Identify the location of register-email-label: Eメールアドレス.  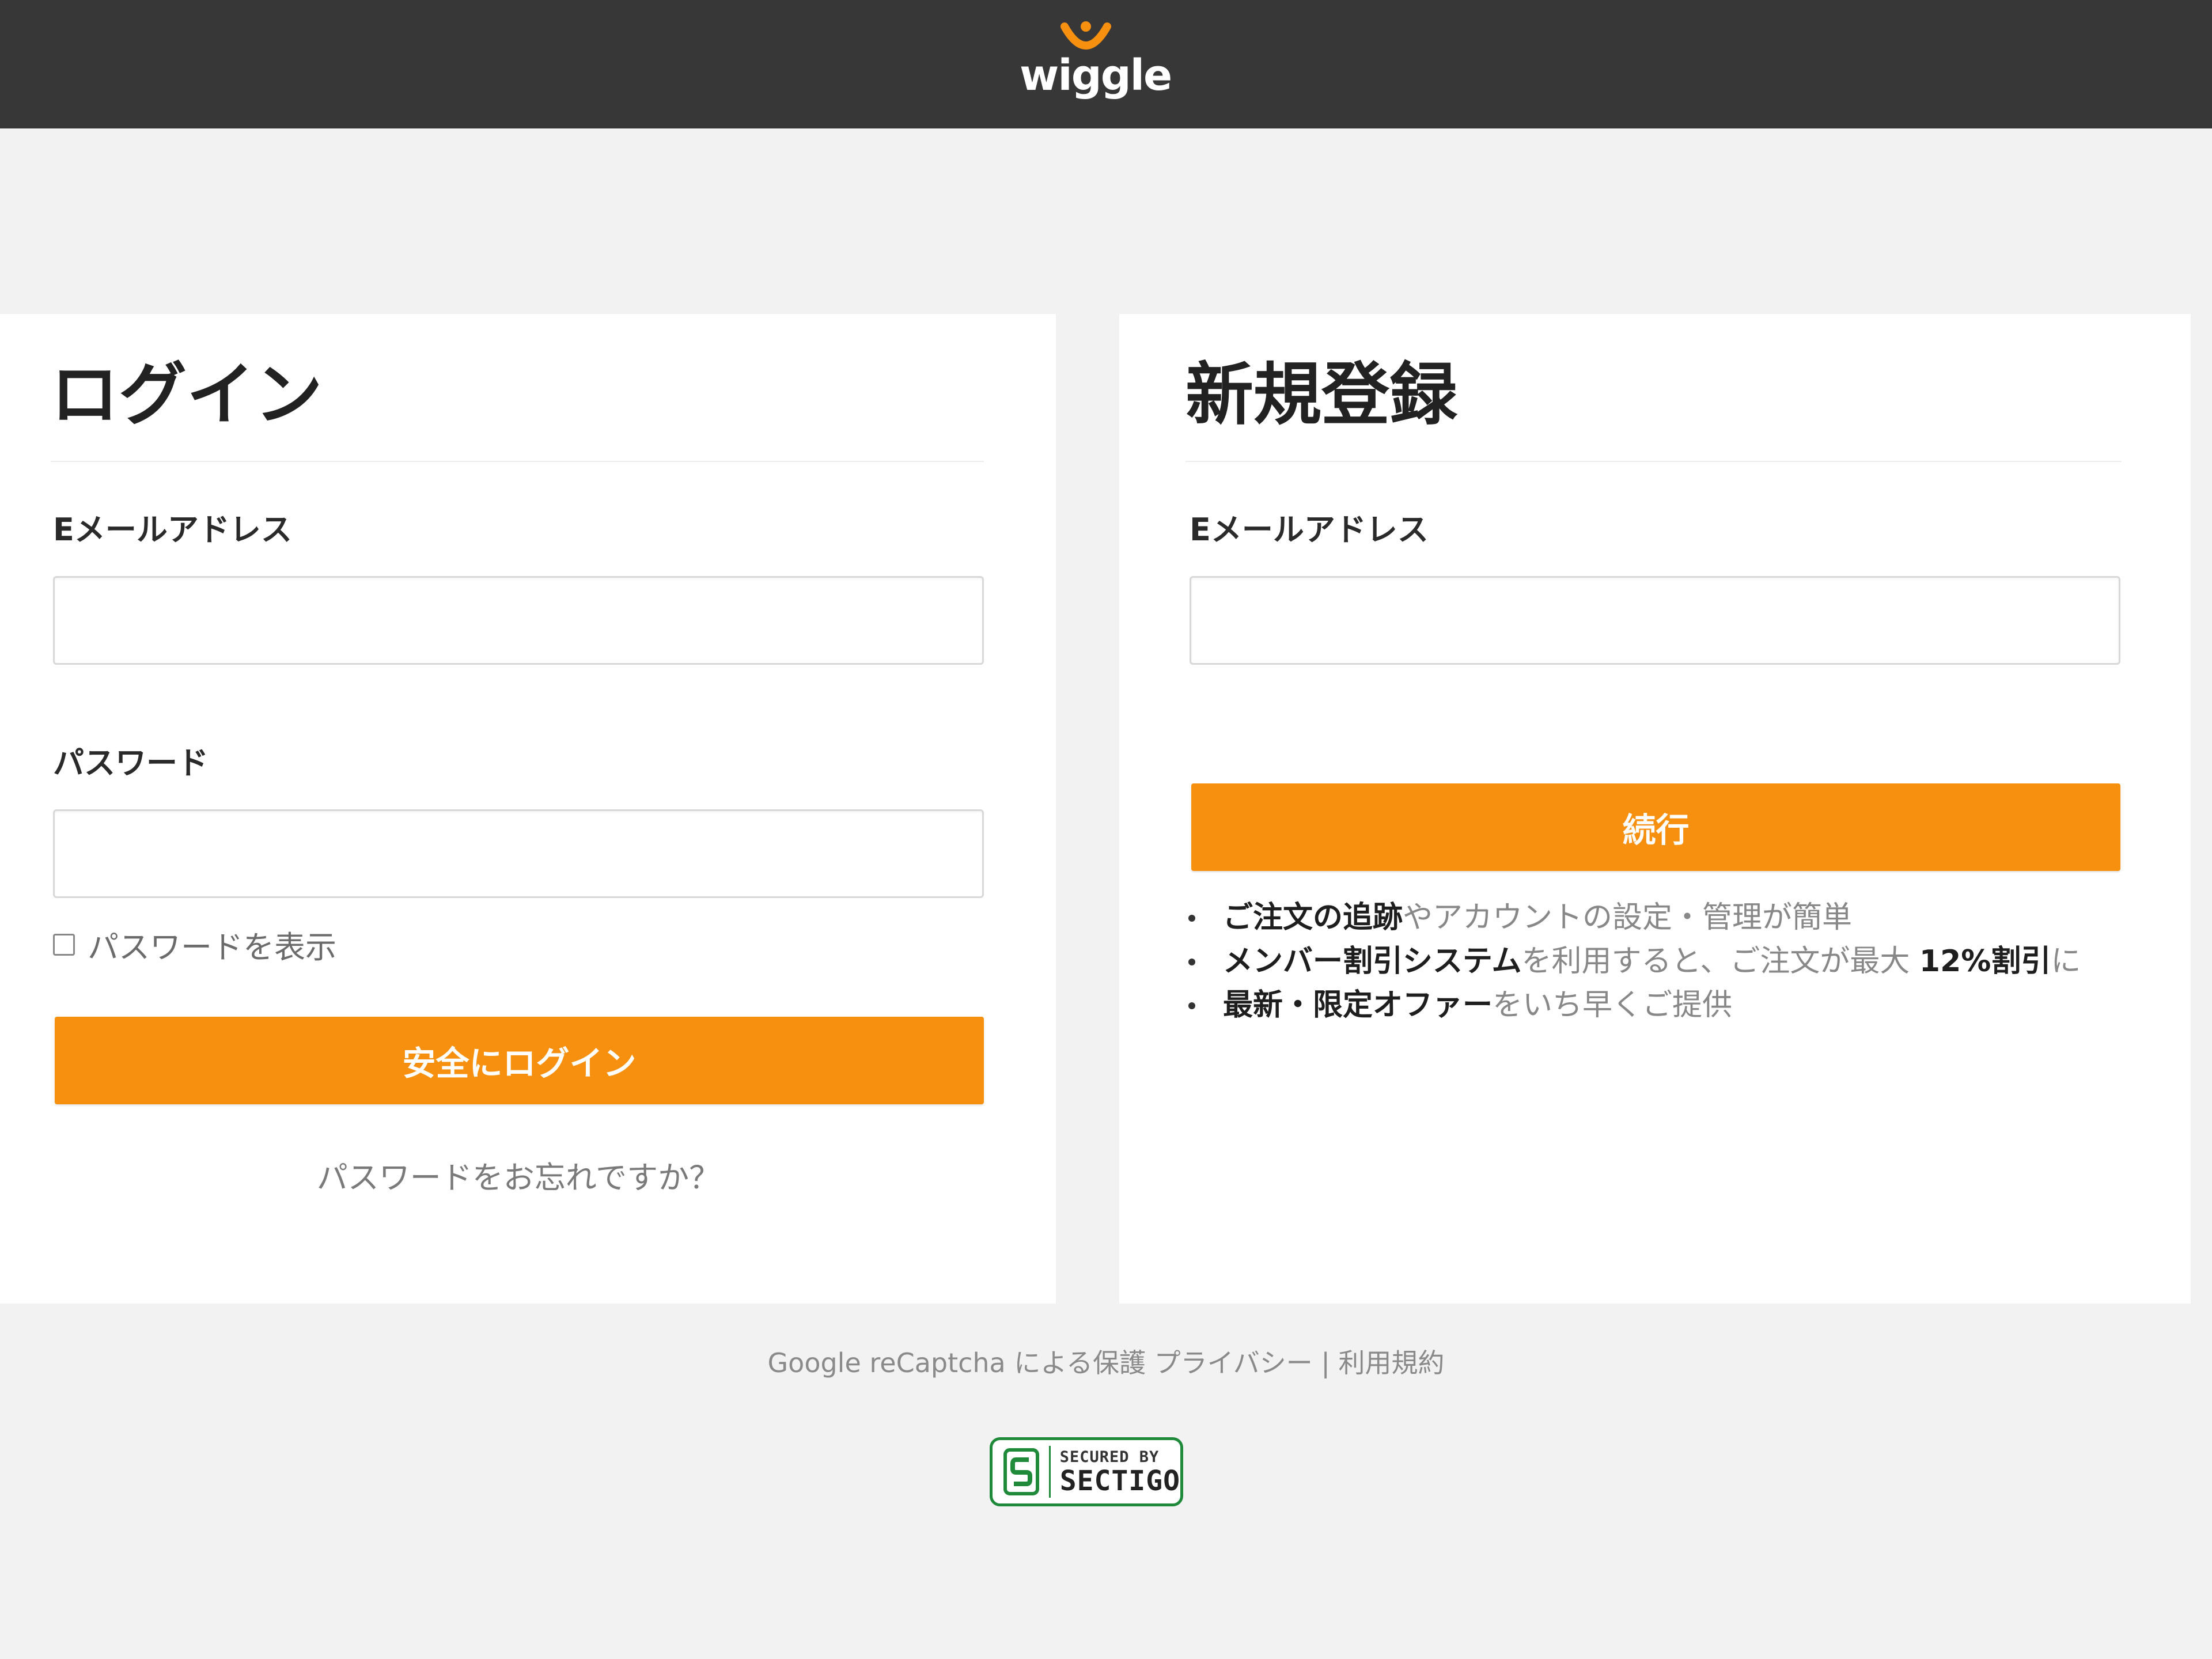
(1309, 530).